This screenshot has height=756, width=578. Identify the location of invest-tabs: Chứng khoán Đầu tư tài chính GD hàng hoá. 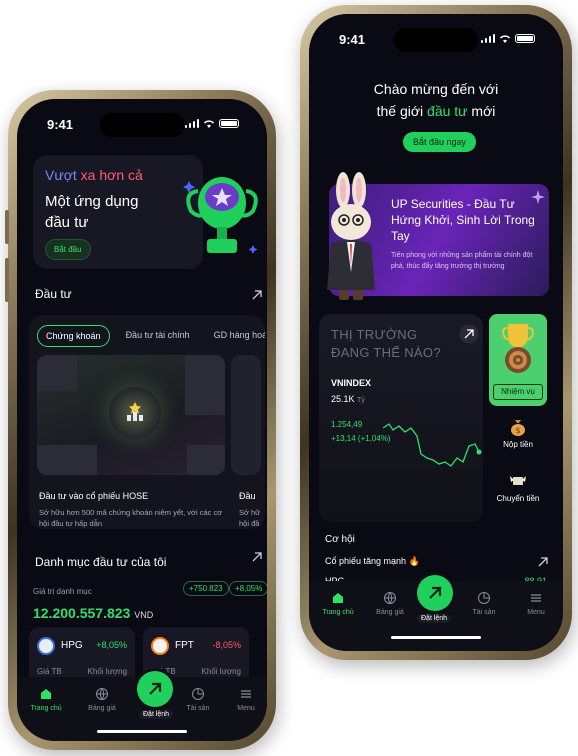
(151, 336).